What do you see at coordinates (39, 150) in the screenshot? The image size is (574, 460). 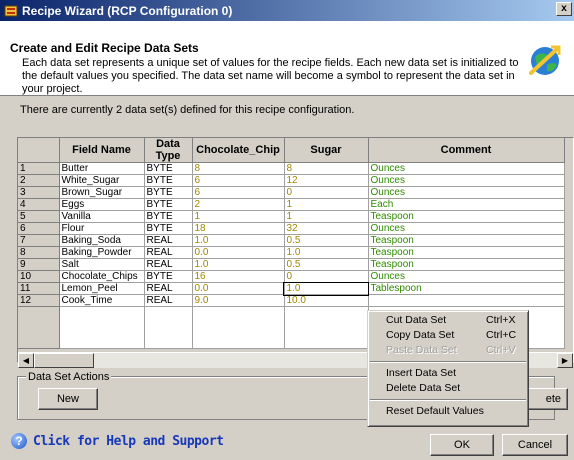 I see `column-header` at bounding box center [39, 150].